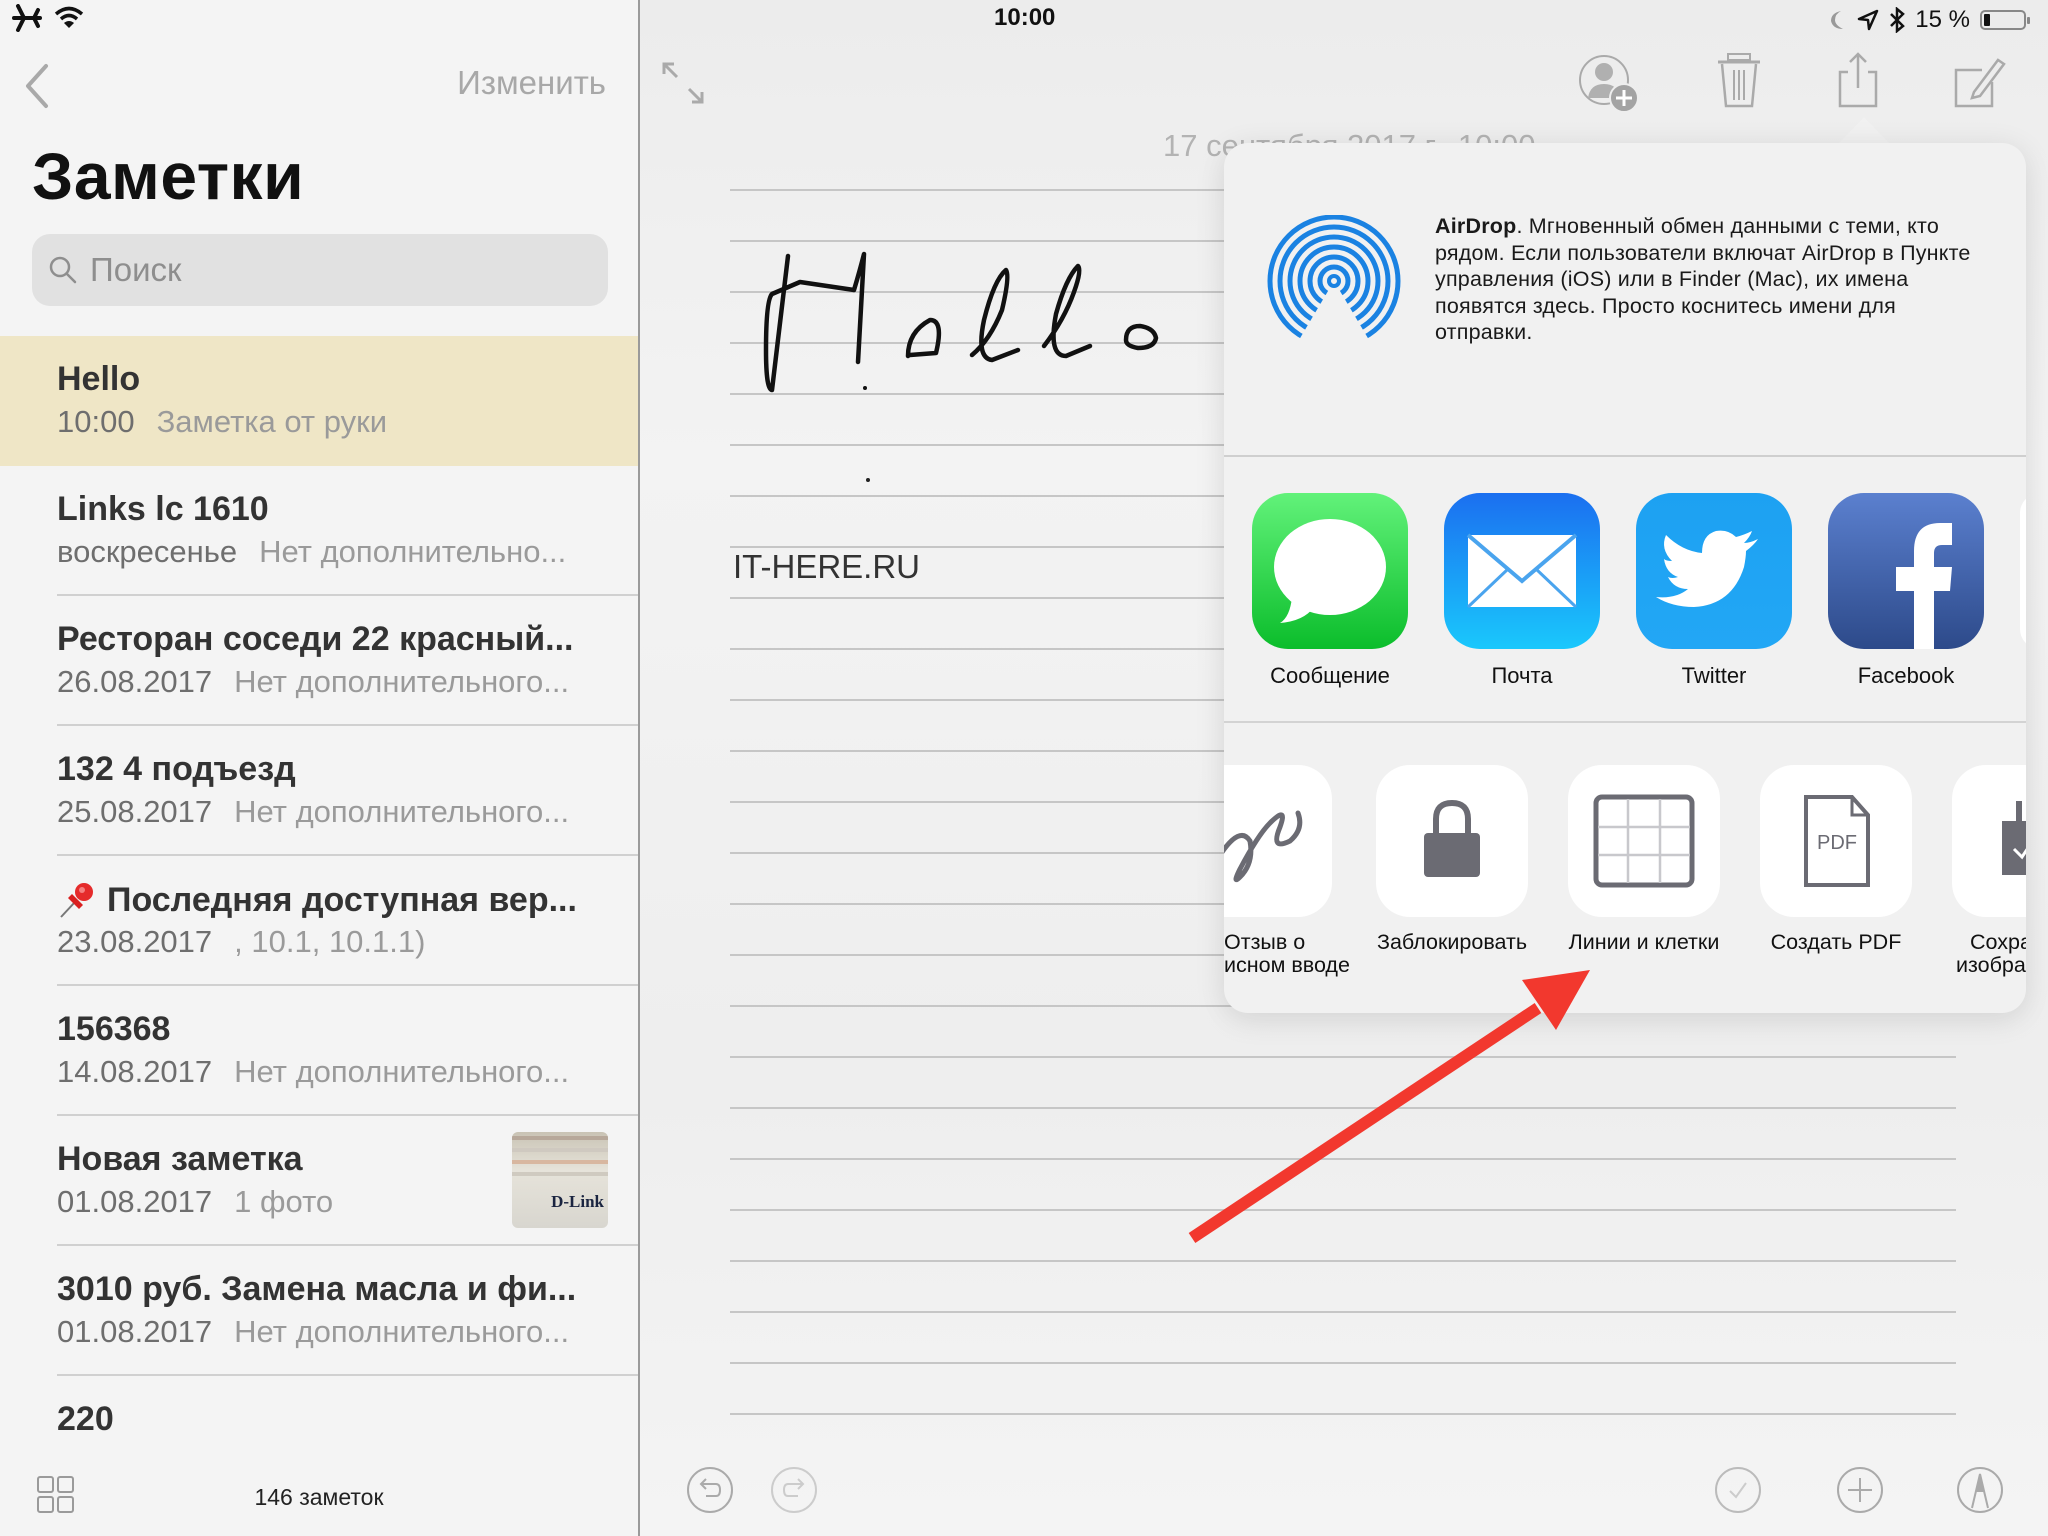 Image resolution: width=2048 pixels, height=1536 pixels. I want to click on sidebar-bottom-bar: 146 заметок, so click(319, 1491).